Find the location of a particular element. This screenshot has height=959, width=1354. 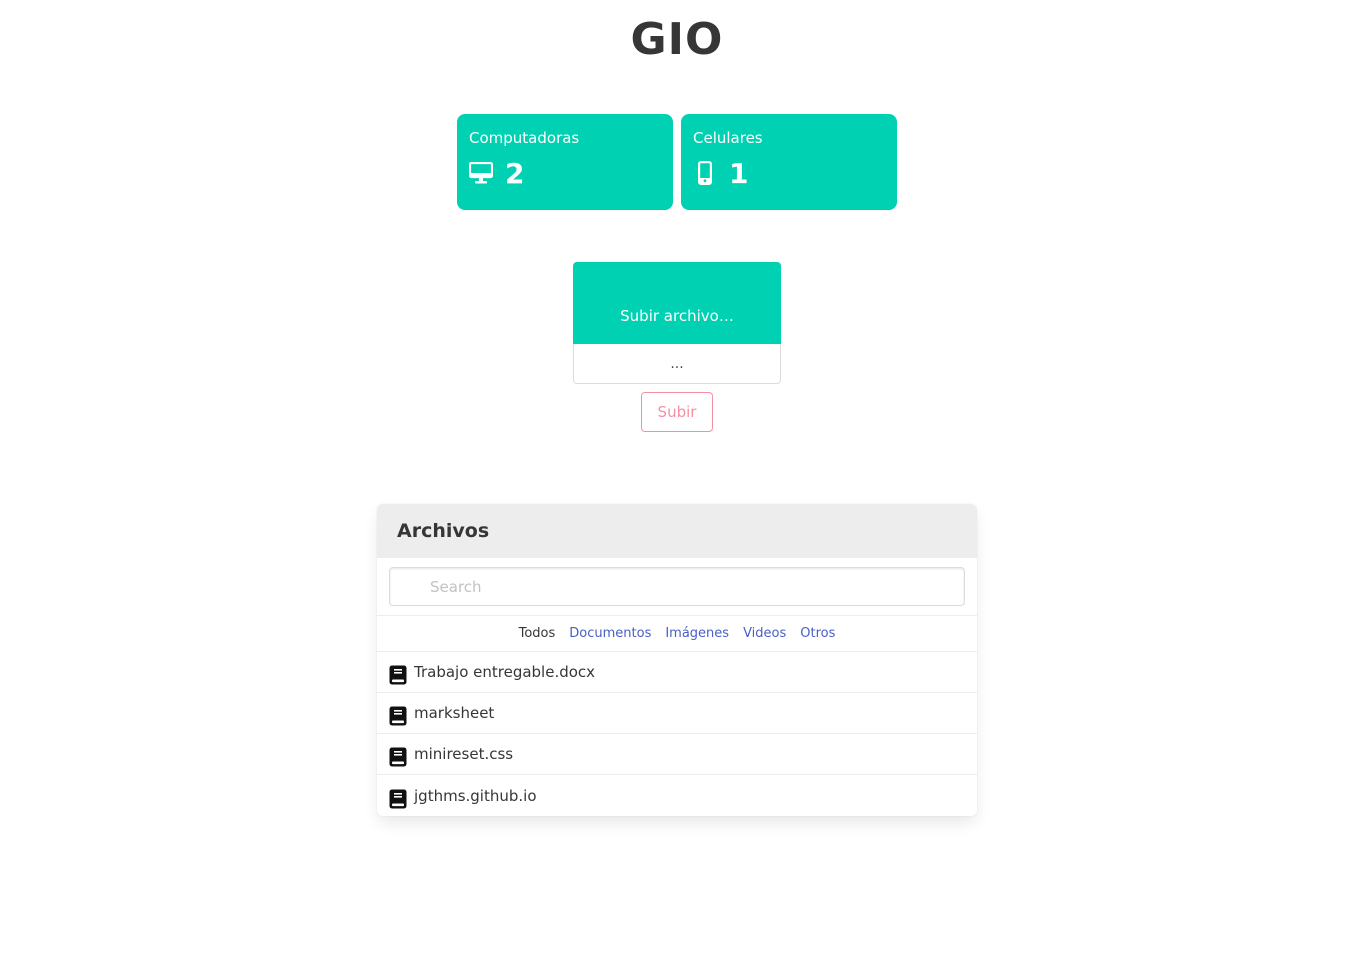

file-name: Trabajo entregable.docx is located at coordinates (505, 672).